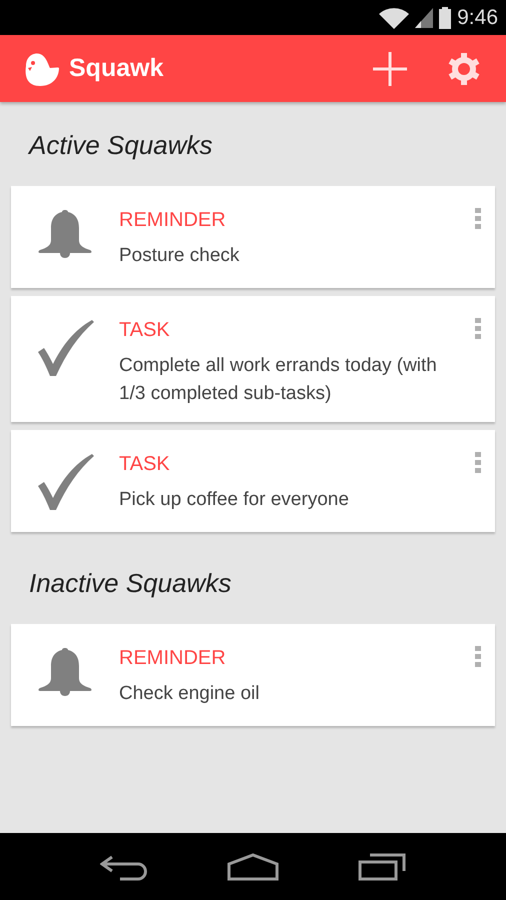  What do you see at coordinates (234, 500) in the screenshot?
I see `squawk-description: Pick up coffee for everyone` at bounding box center [234, 500].